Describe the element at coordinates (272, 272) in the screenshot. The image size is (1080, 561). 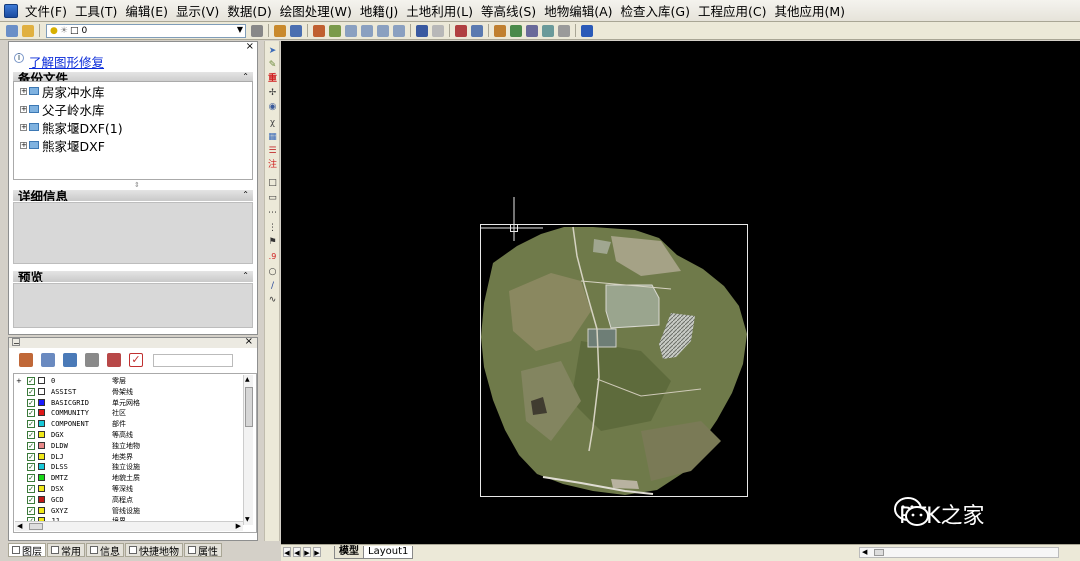
I see `circle-icon: ○` at that location.